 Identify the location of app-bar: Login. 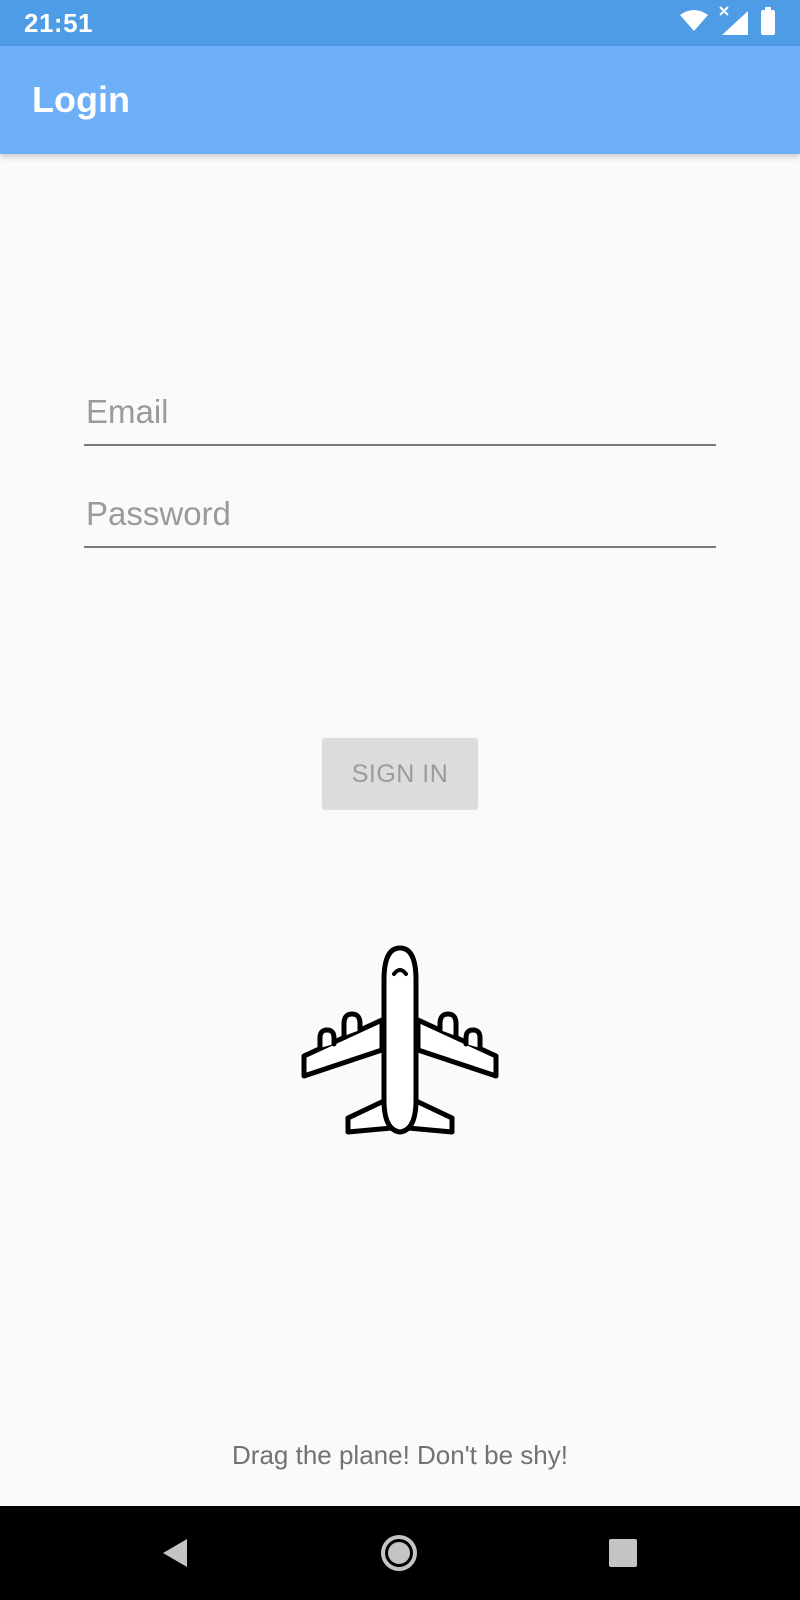
(400, 100).